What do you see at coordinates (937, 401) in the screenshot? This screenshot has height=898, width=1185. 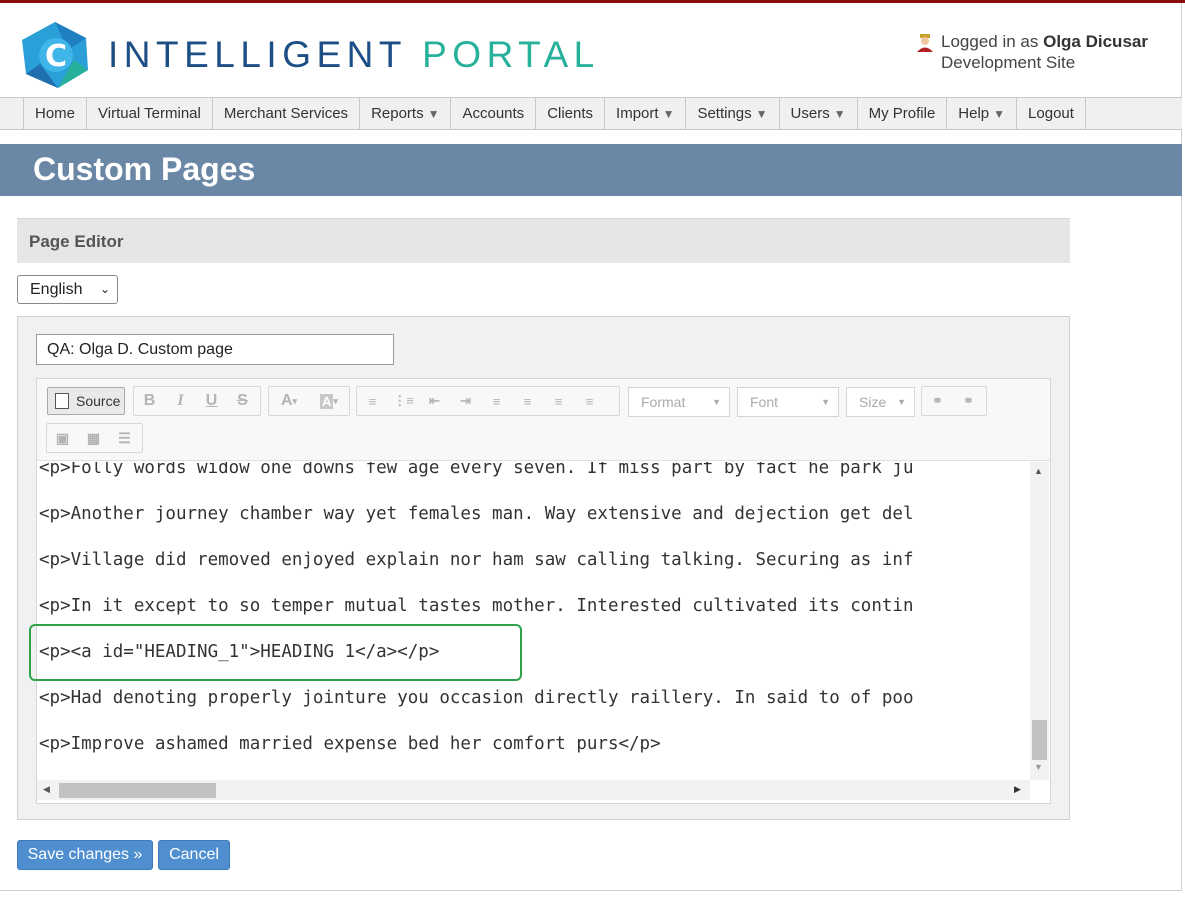 I see `link-icon: ⚭` at bounding box center [937, 401].